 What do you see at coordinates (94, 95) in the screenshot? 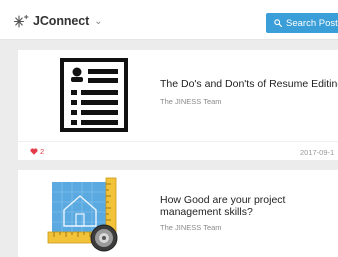
I see `resume-document-icon` at bounding box center [94, 95].